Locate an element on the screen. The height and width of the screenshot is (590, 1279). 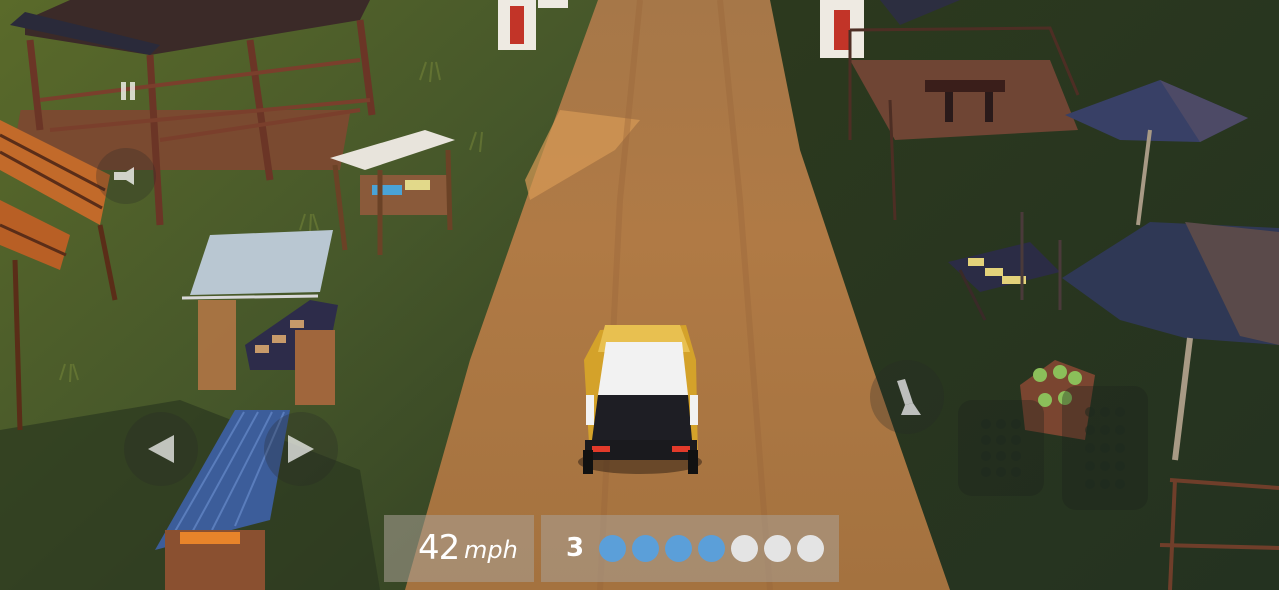
arrow-right-icon is located at coordinates (301, 449).